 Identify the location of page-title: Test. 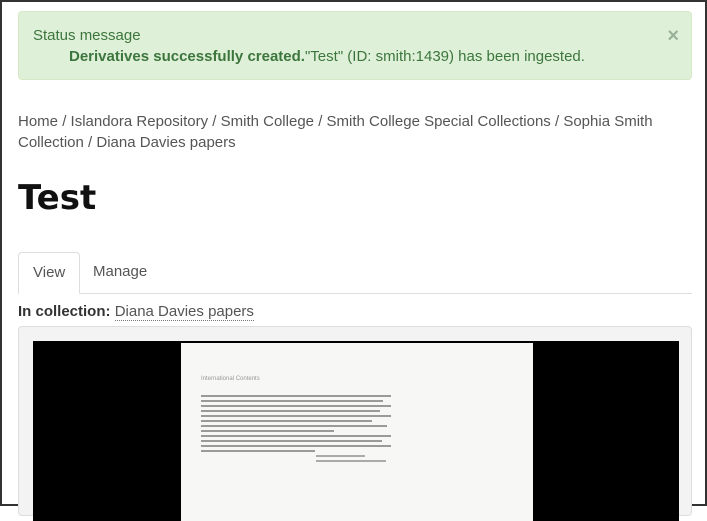
(57, 198).